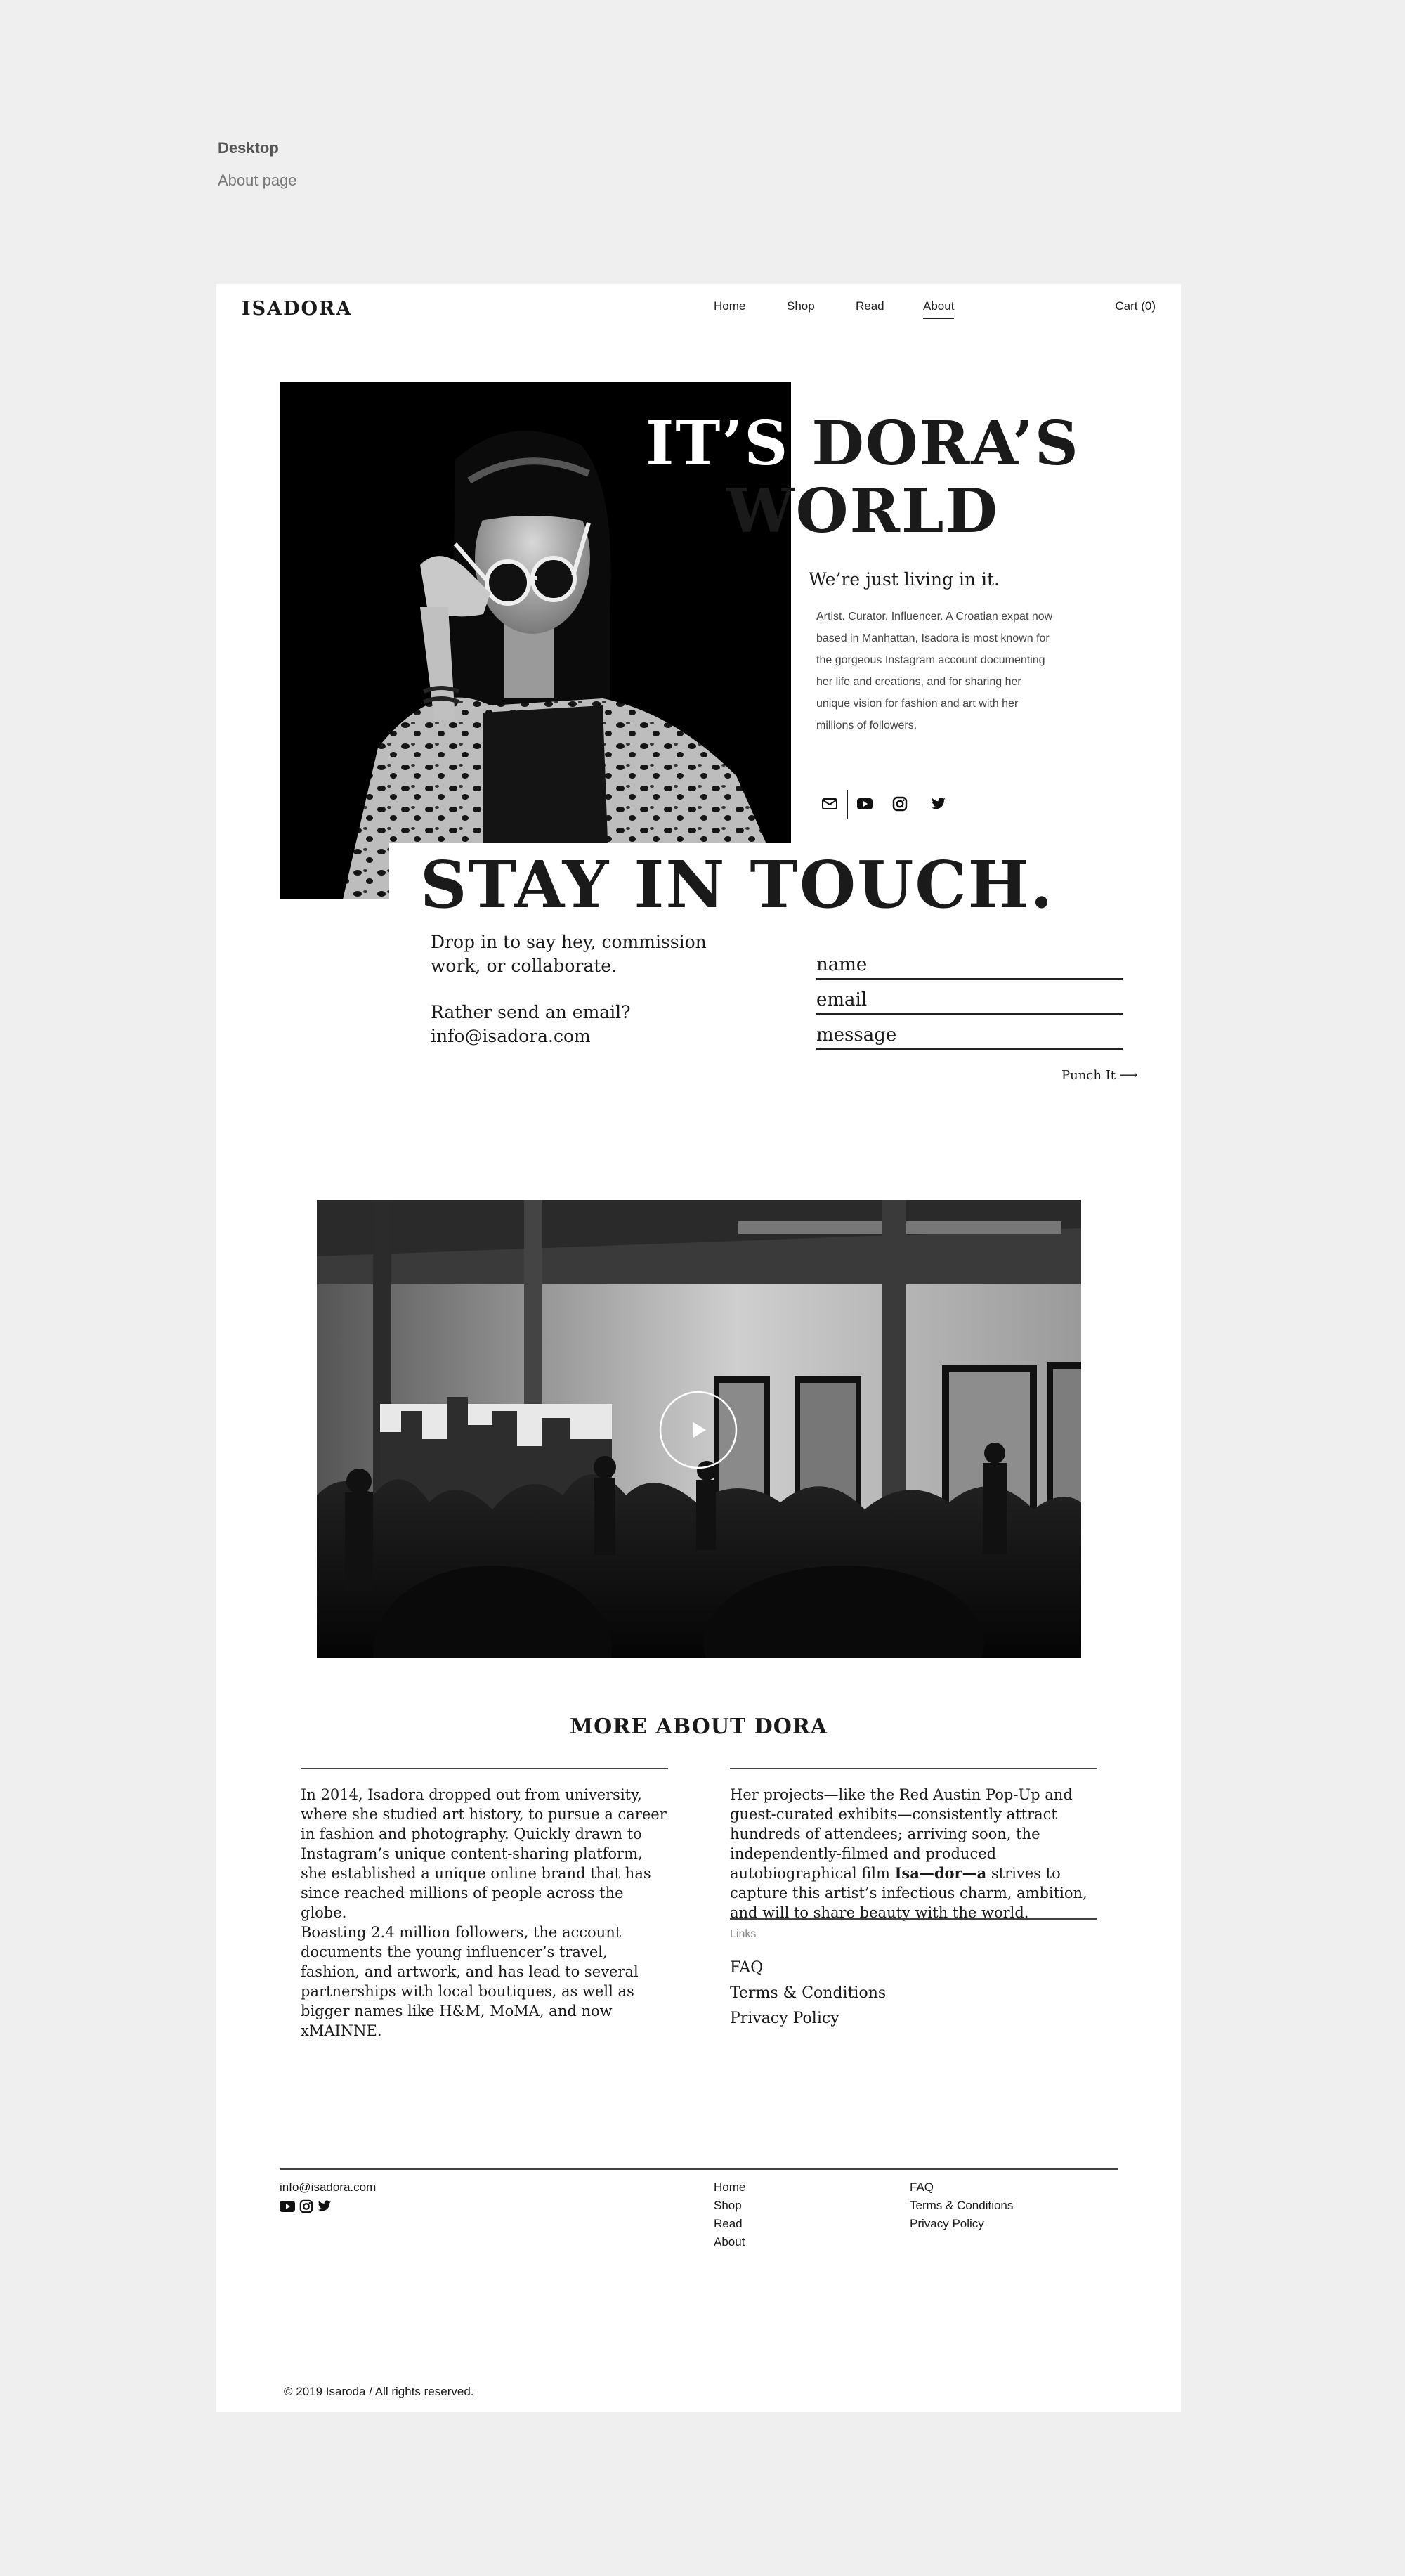 The width and height of the screenshot is (1405, 2576). Describe the element at coordinates (328, 2187) in the screenshot. I see `footer-email: info@isadora.com` at that location.